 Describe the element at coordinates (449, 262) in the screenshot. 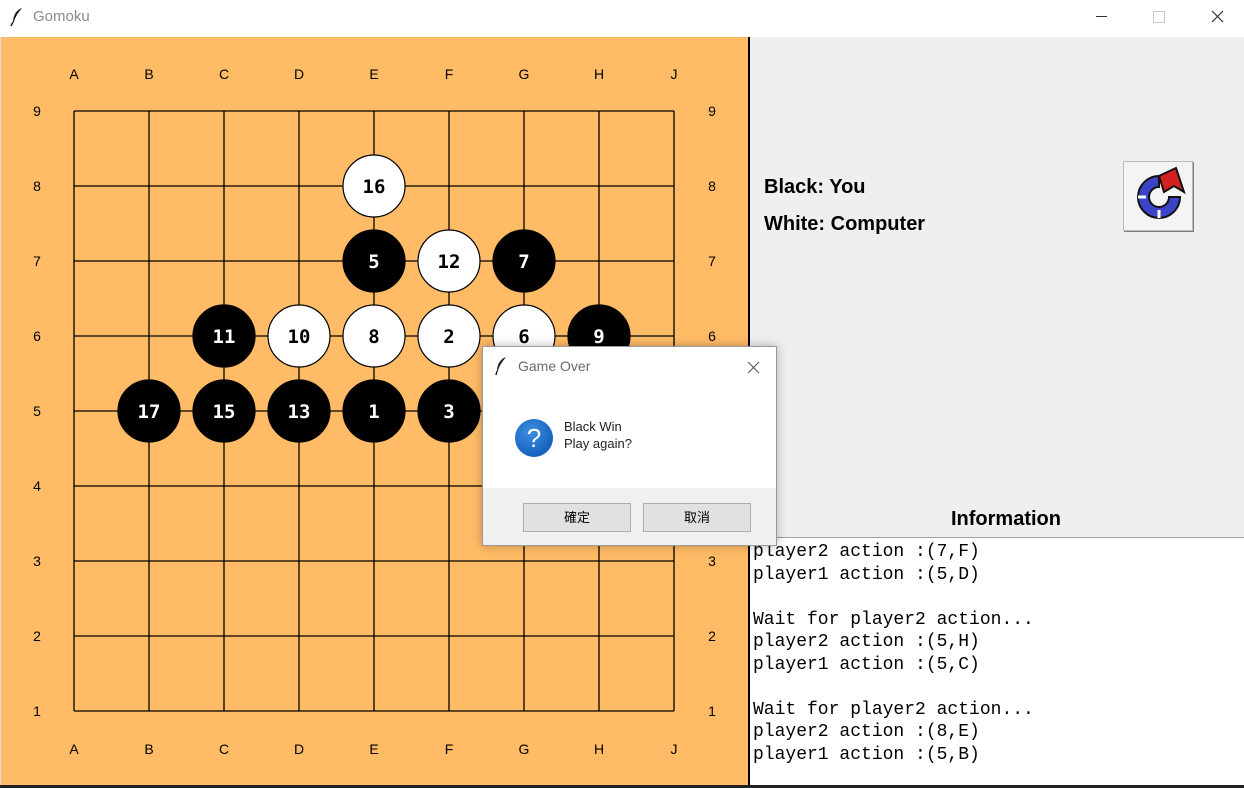

I see `stone-number: 12` at that location.